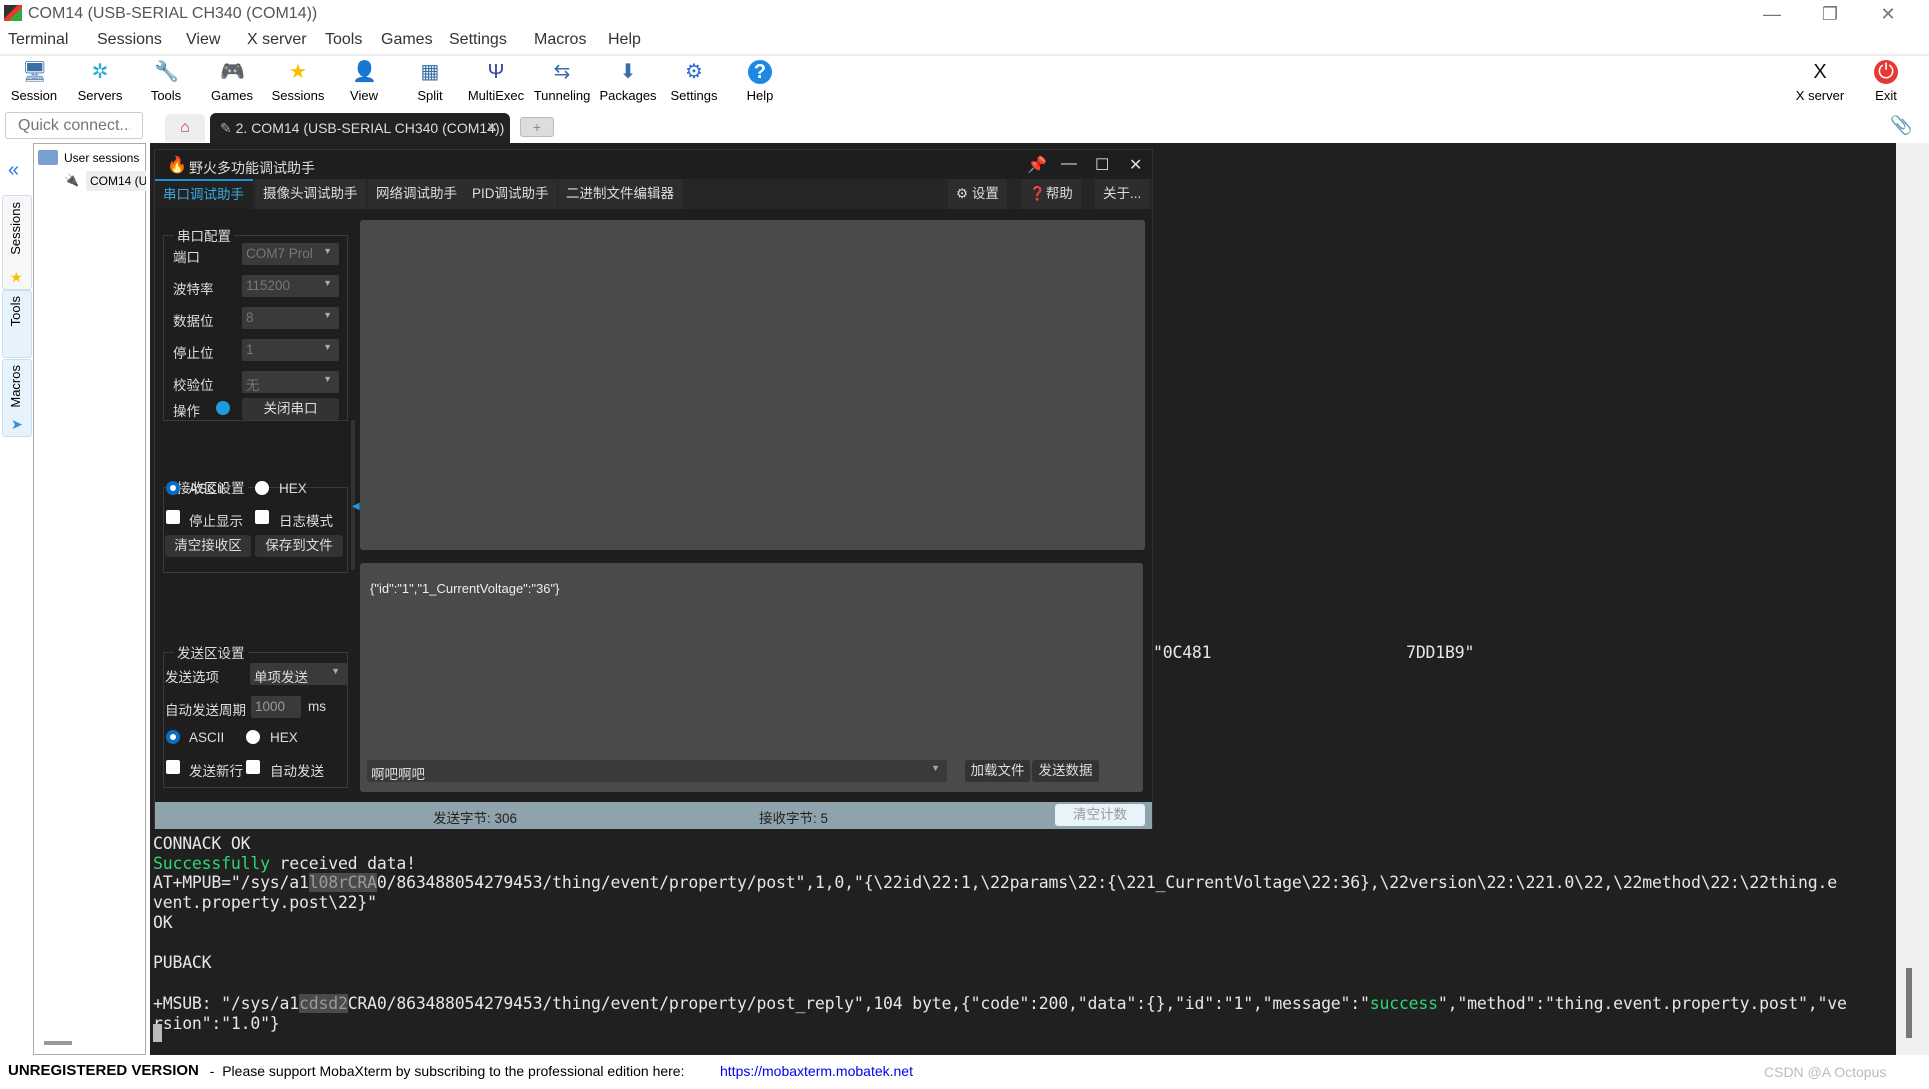 The width and height of the screenshot is (1929, 1089). I want to click on tab-pid: PID调试助手, so click(510, 194).